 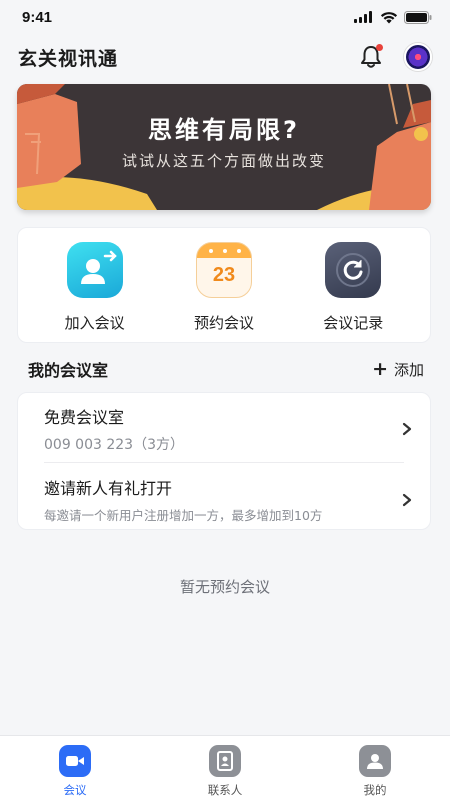 I want to click on banner-subtitle: 试试从这五个方面做出改变, so click(x=223, y=161).